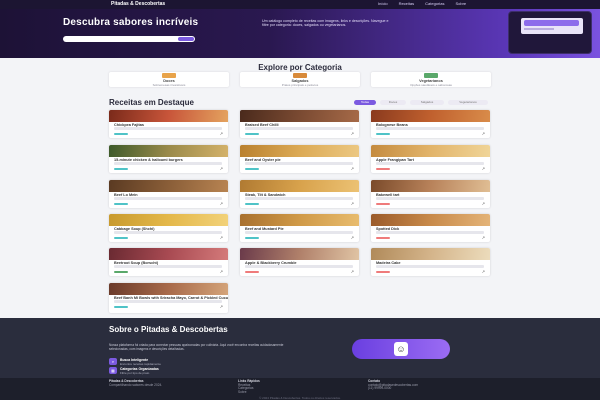  What do you see at coordinates (407, 3) in the screenshot?
I see `nav-link-receitas: Receitas` at bounding box center [407, 3].